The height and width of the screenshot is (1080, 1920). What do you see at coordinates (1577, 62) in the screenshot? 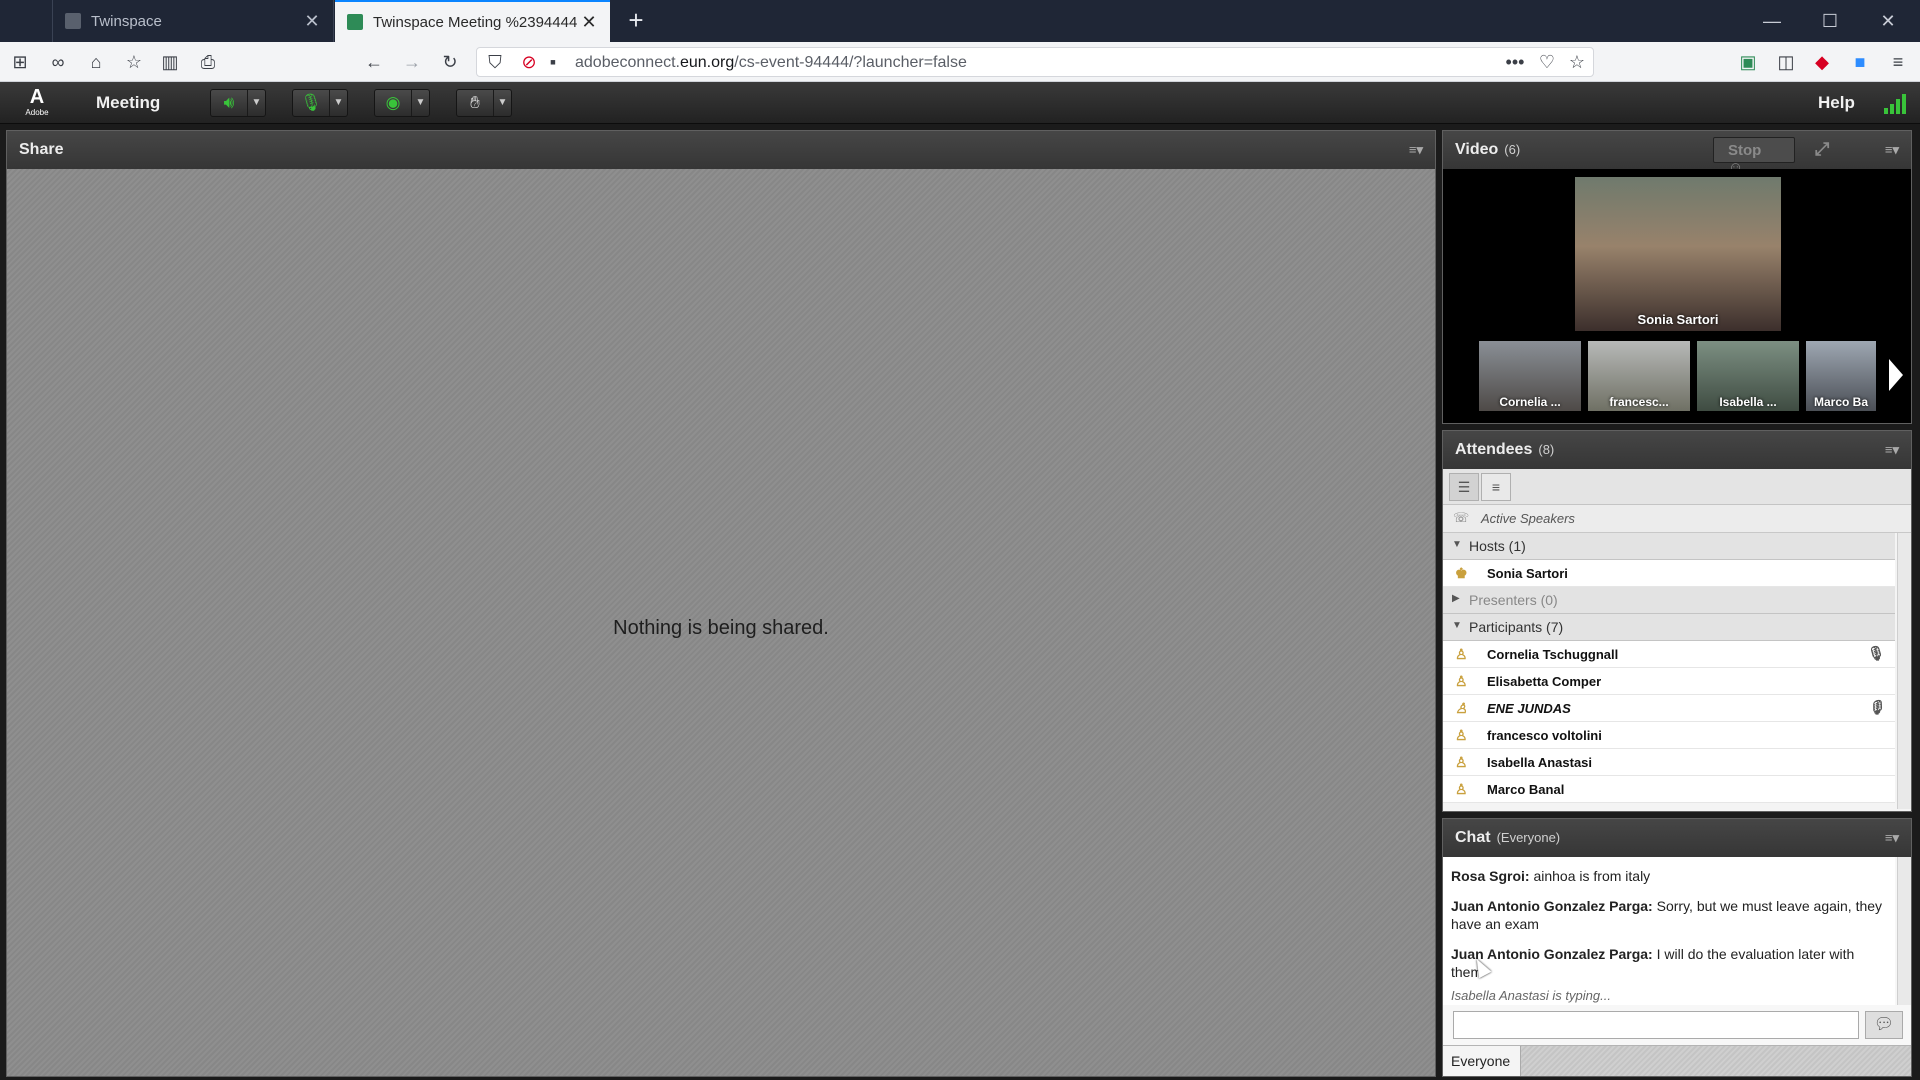
I see `star-icon: ☆` at bounding box center [1577, 62].